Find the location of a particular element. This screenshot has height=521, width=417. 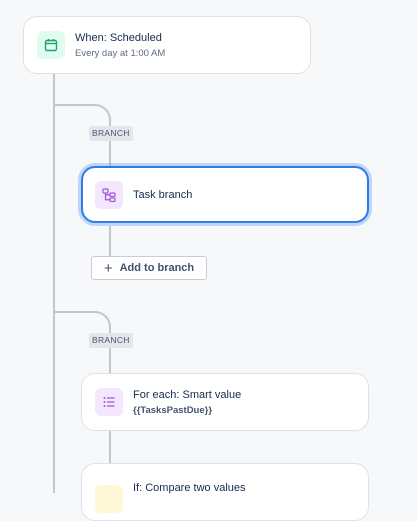

trigger-title: When: Scheduled is located at coordinates (118, 37).